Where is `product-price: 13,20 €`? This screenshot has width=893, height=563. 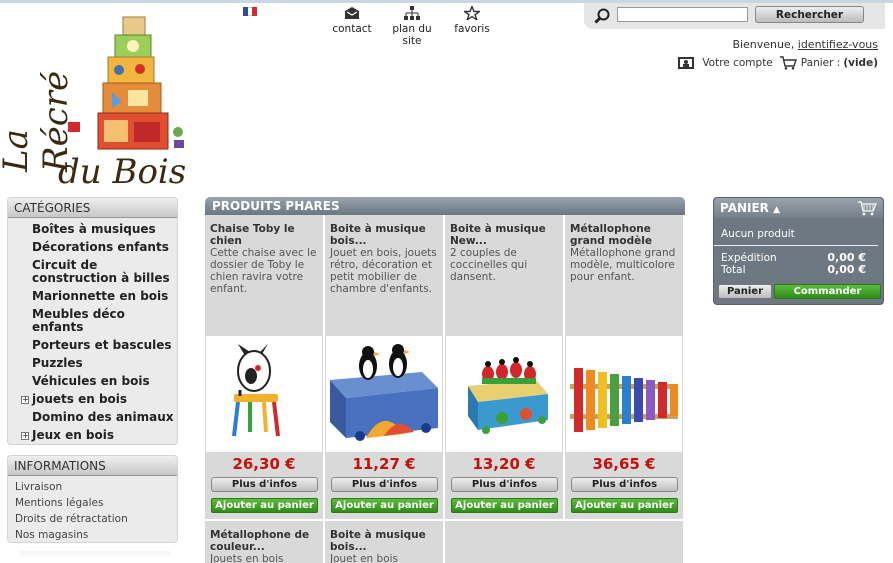
product-price: 13,20 € is located at coordinates (504, 464).